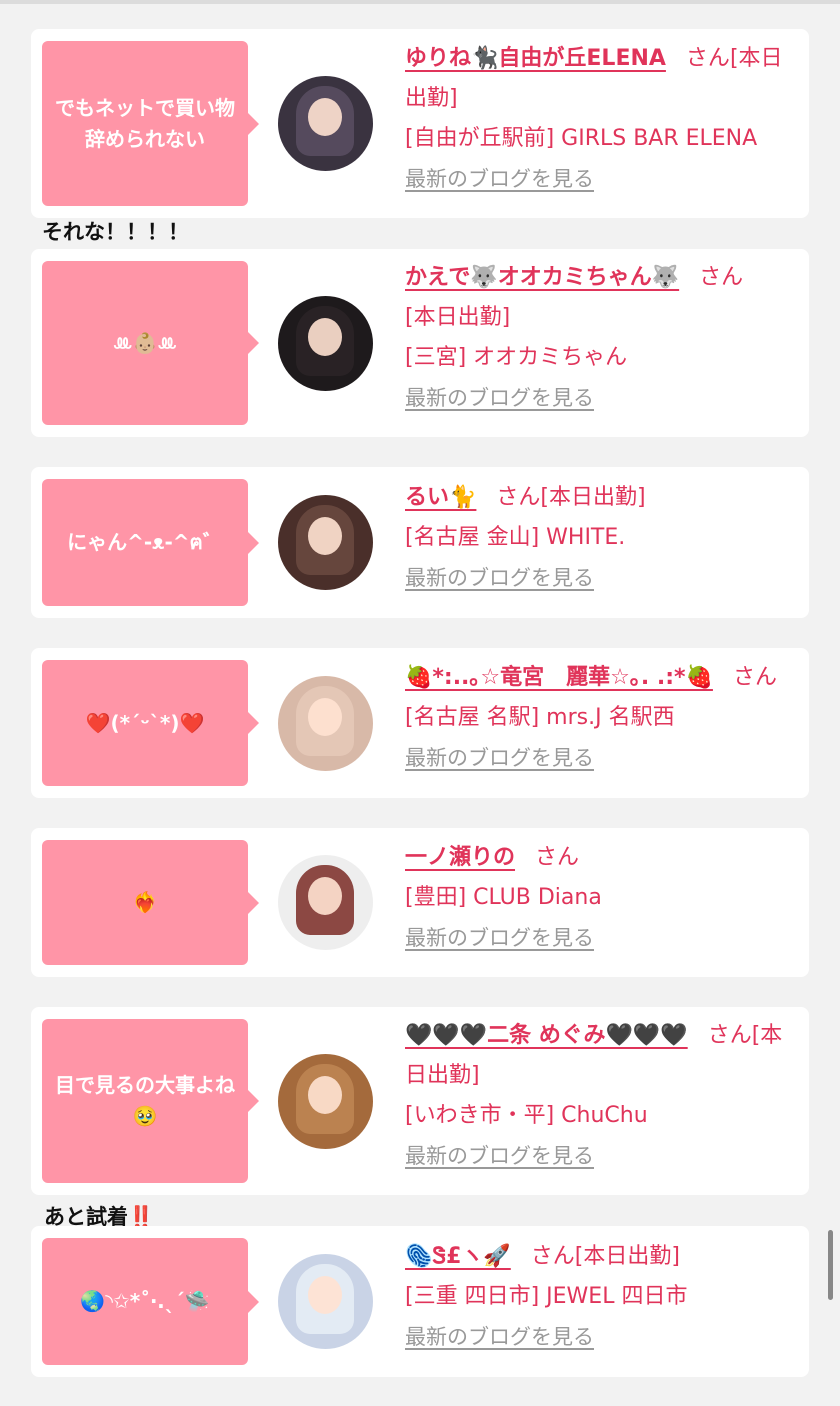 The image size is (840, 1406). Describe the element at coordinates (559, 677) in the screenshot. I see `cast-name-link: 🍓*:..｡☆竜宮 麗華☆｡. .:*🍓` at that location.